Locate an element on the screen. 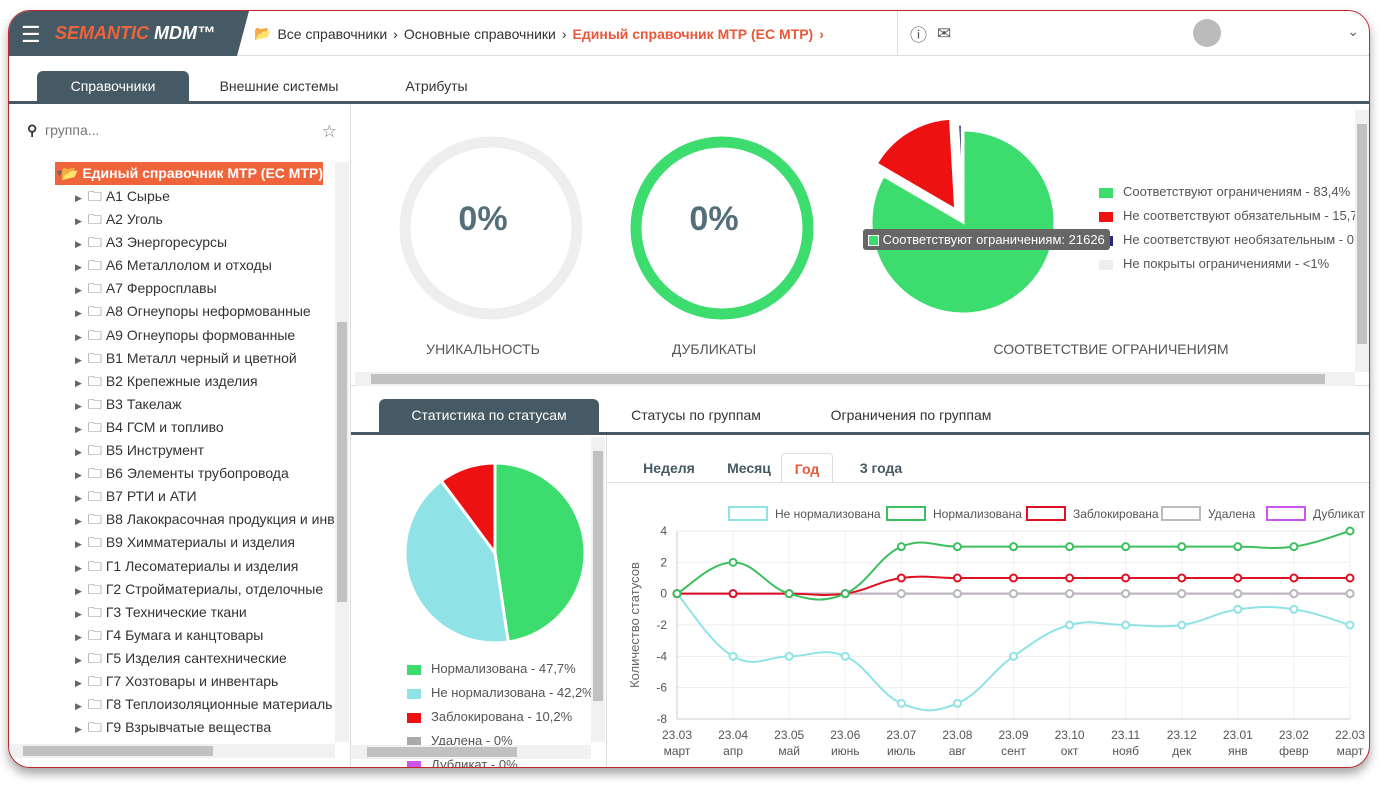 The image size is (1395, 790). tab-directories: Справочники is located at coordinates (113, 86).